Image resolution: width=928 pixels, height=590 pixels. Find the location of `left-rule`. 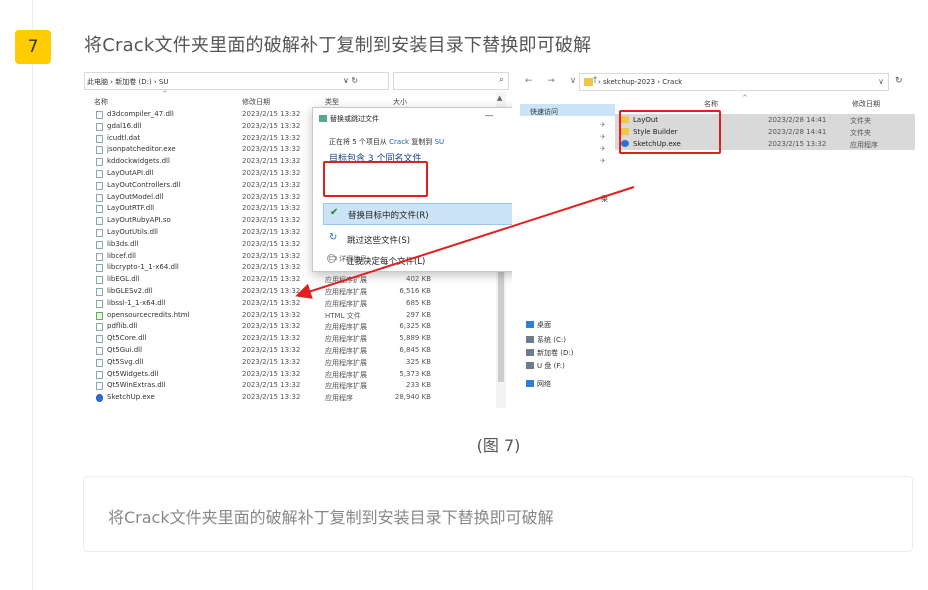

left-rule is located at coordinates (32, 295).